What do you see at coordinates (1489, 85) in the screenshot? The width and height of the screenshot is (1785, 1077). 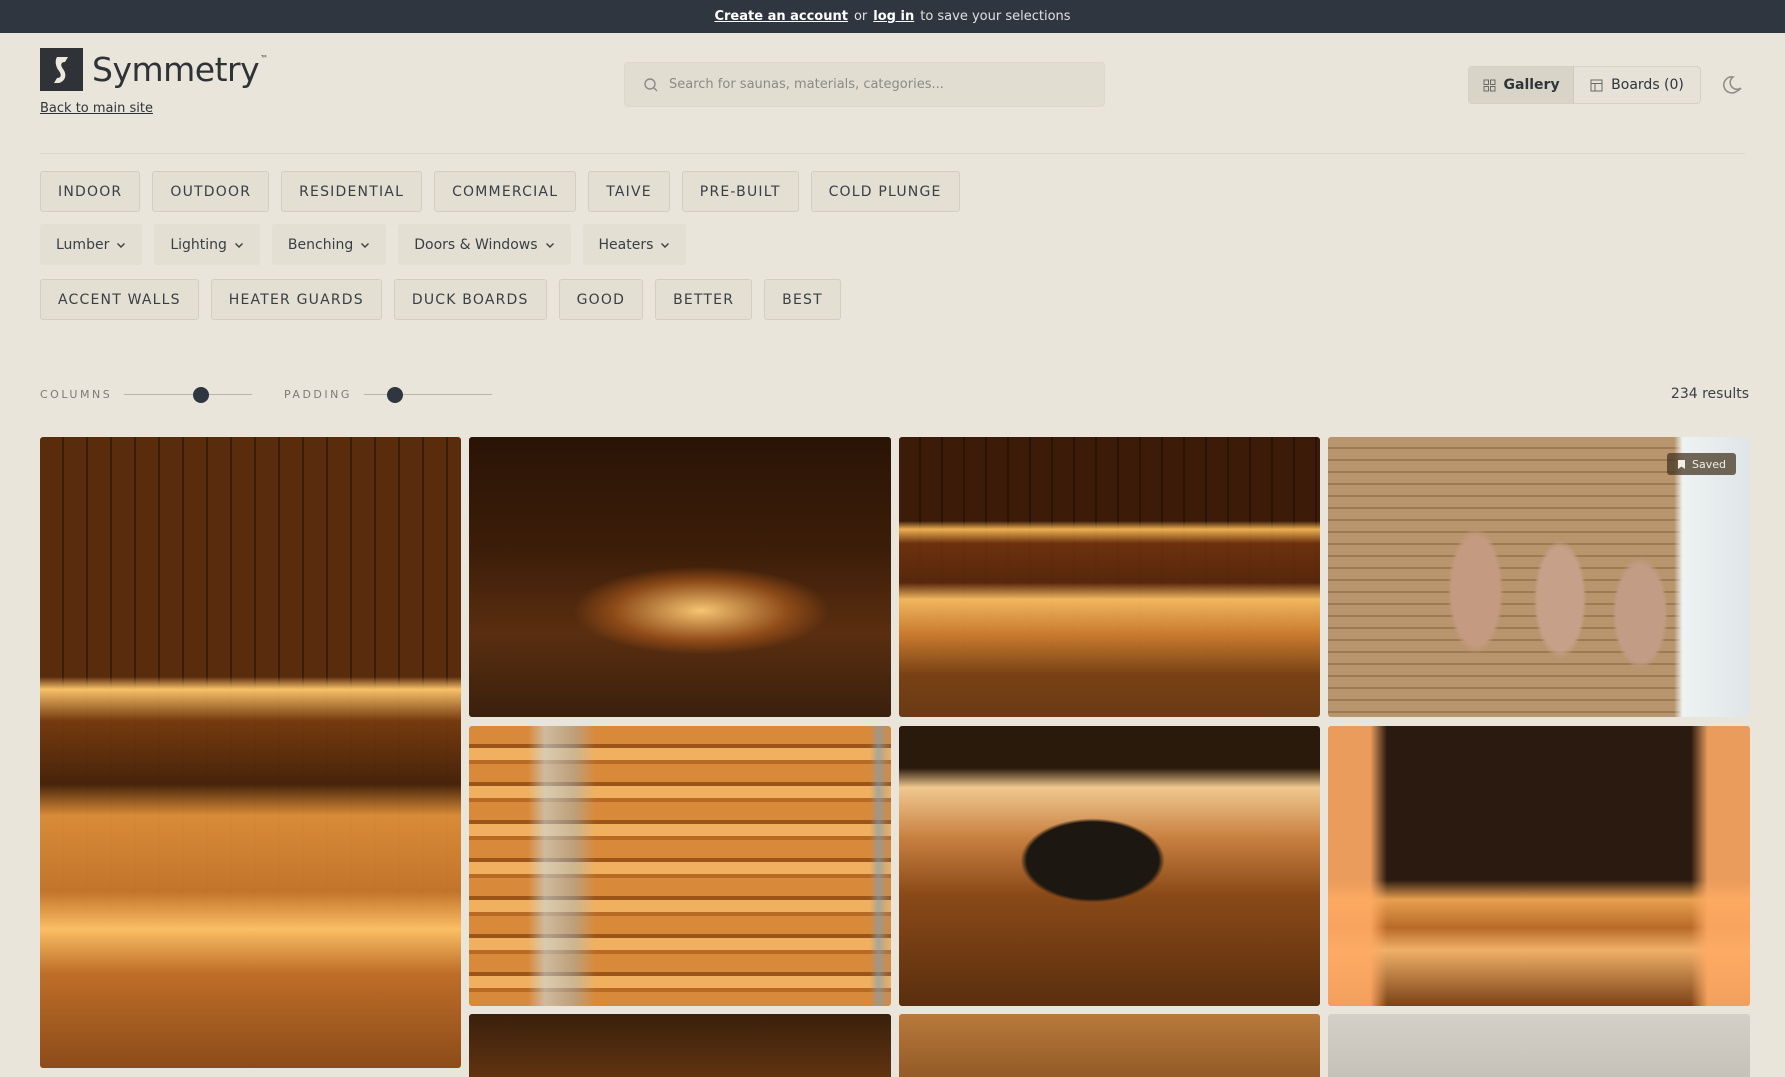 I see `grid-icon` at bounding box center [1489, 85].